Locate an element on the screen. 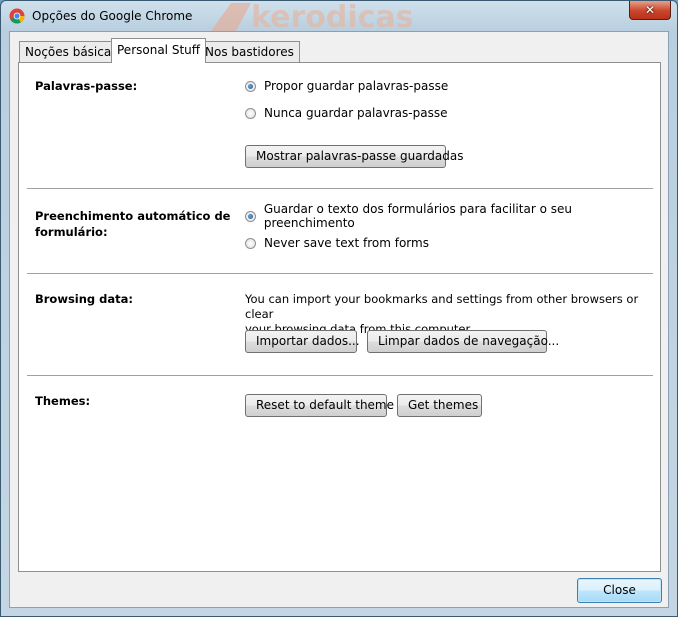 This screenshot has width=678, height=617. radio-label: Propor guardar palavras-passe is located at coordinates (356, 86).